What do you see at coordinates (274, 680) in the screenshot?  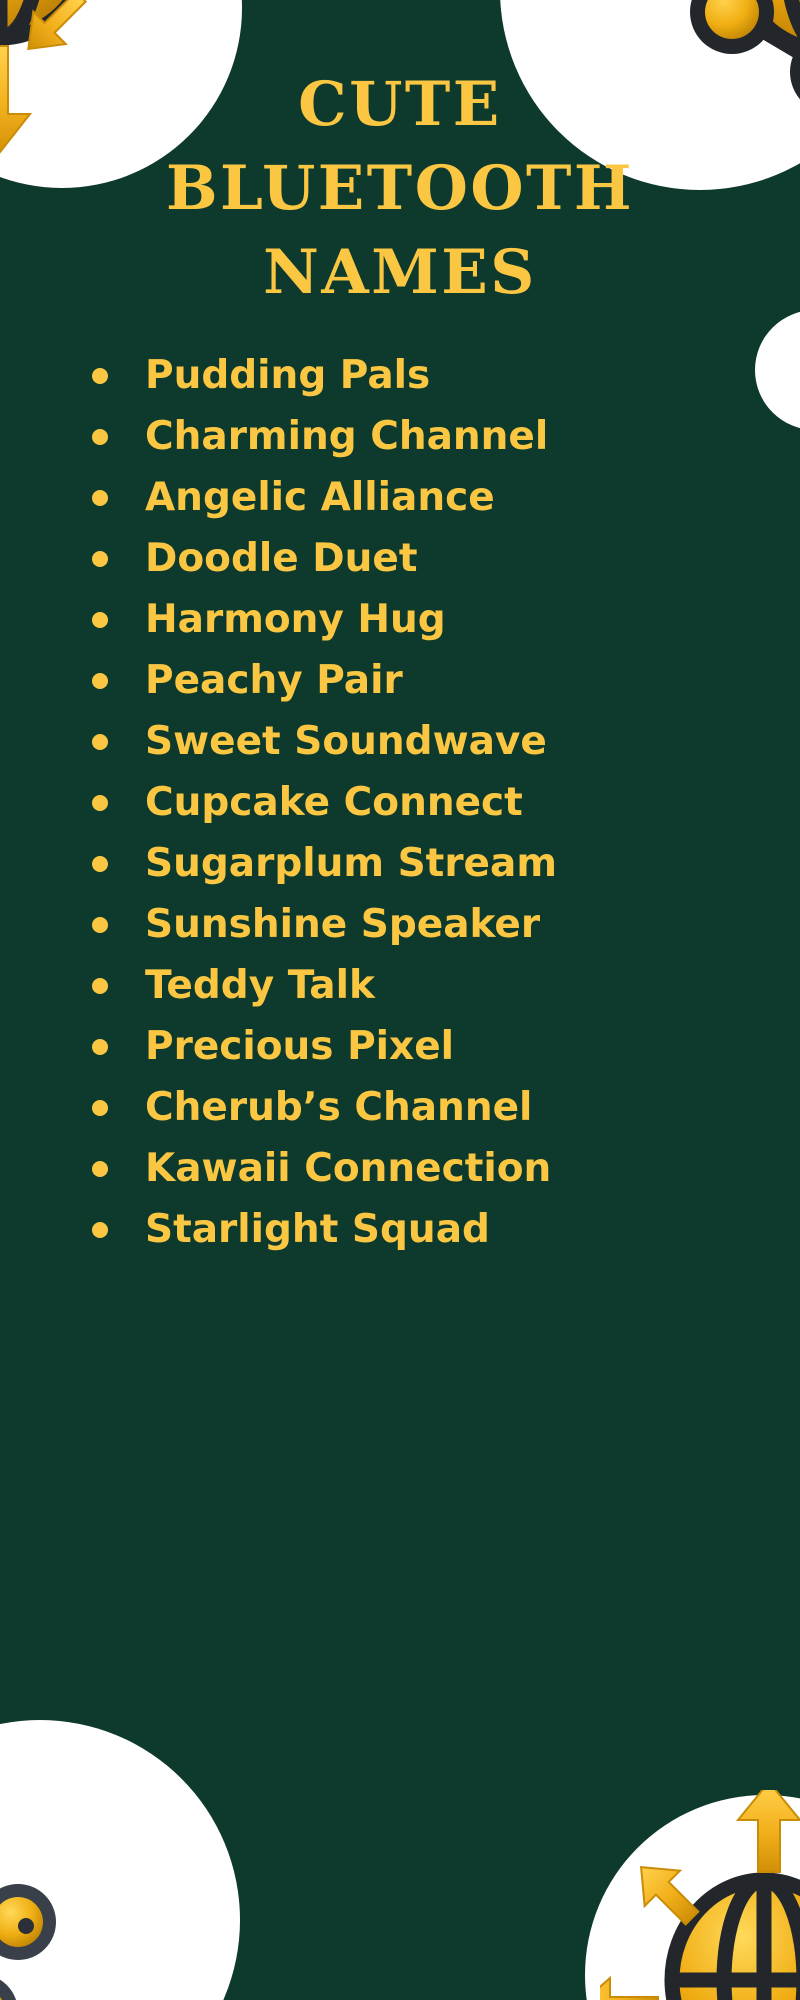 I see `list-item-label: Peachy Pair` at bounding box center [274, 680].